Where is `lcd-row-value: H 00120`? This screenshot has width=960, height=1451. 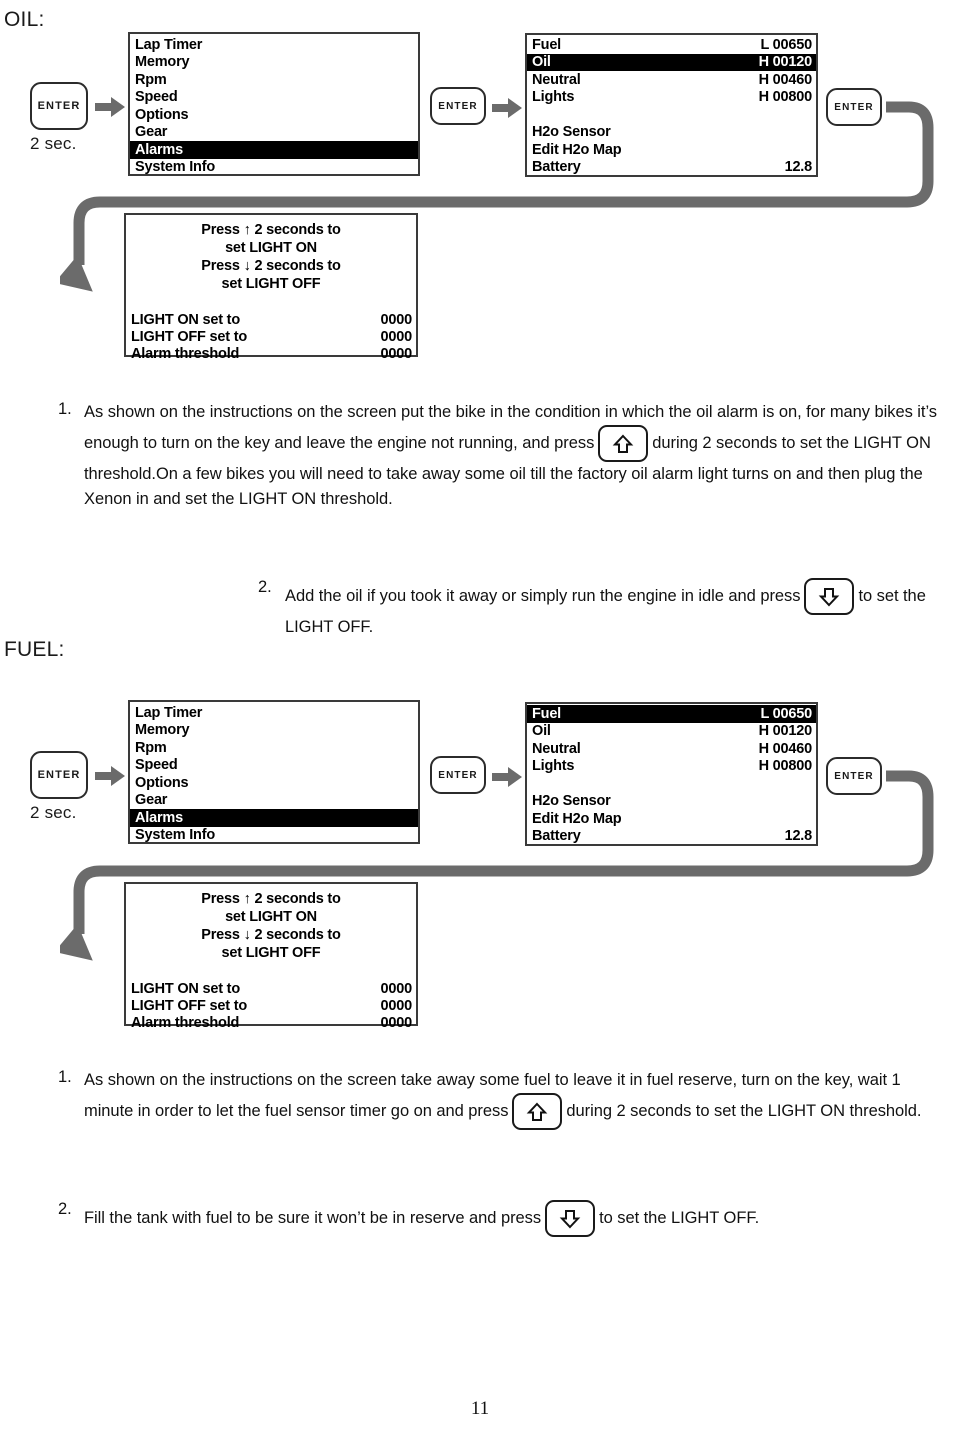 lcd-row-value: H 00120 is located at coordinates (785, 62).